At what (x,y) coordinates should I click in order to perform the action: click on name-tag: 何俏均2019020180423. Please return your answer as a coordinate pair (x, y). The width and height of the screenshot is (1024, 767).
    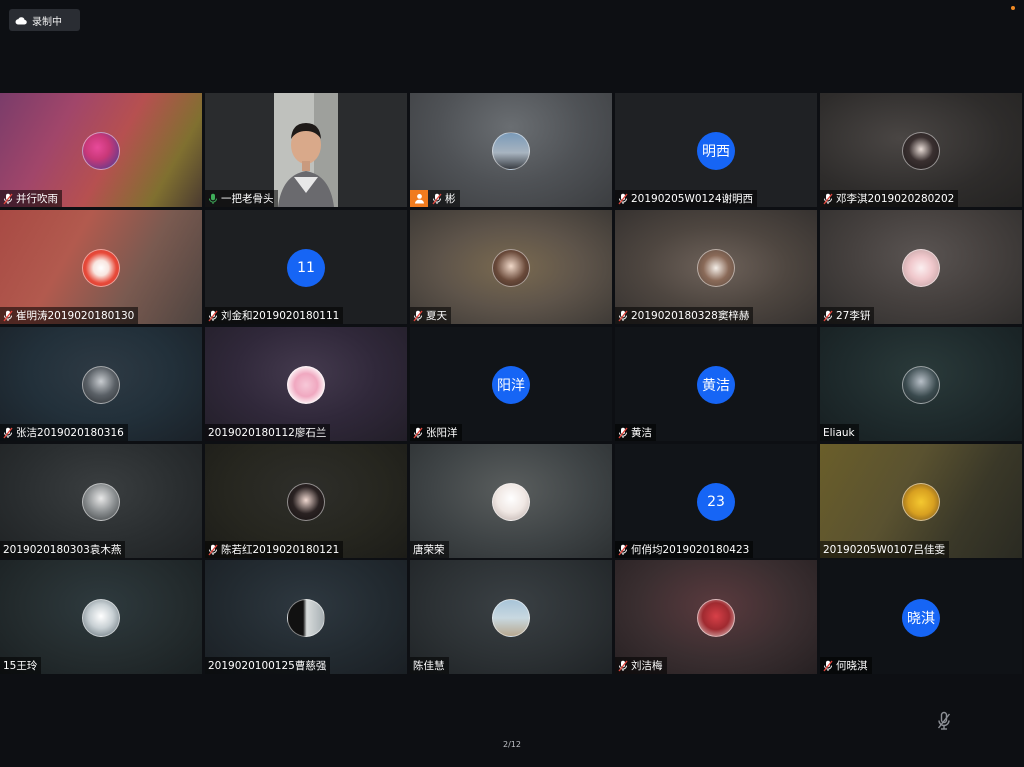
    Looking at the image, I should click on (684, 549).